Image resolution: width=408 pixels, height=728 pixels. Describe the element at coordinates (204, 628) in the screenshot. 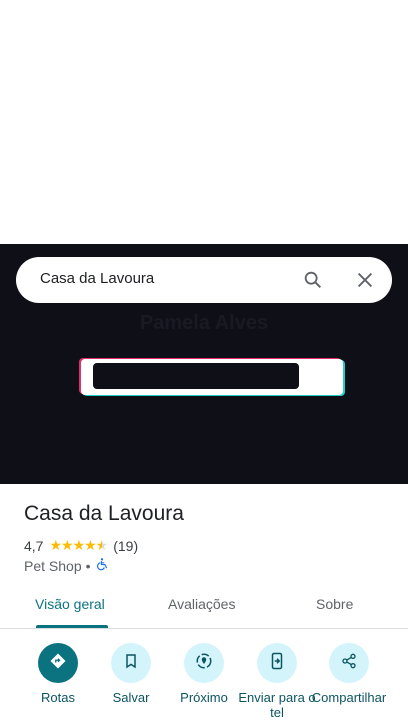

I see `divider` at that location.